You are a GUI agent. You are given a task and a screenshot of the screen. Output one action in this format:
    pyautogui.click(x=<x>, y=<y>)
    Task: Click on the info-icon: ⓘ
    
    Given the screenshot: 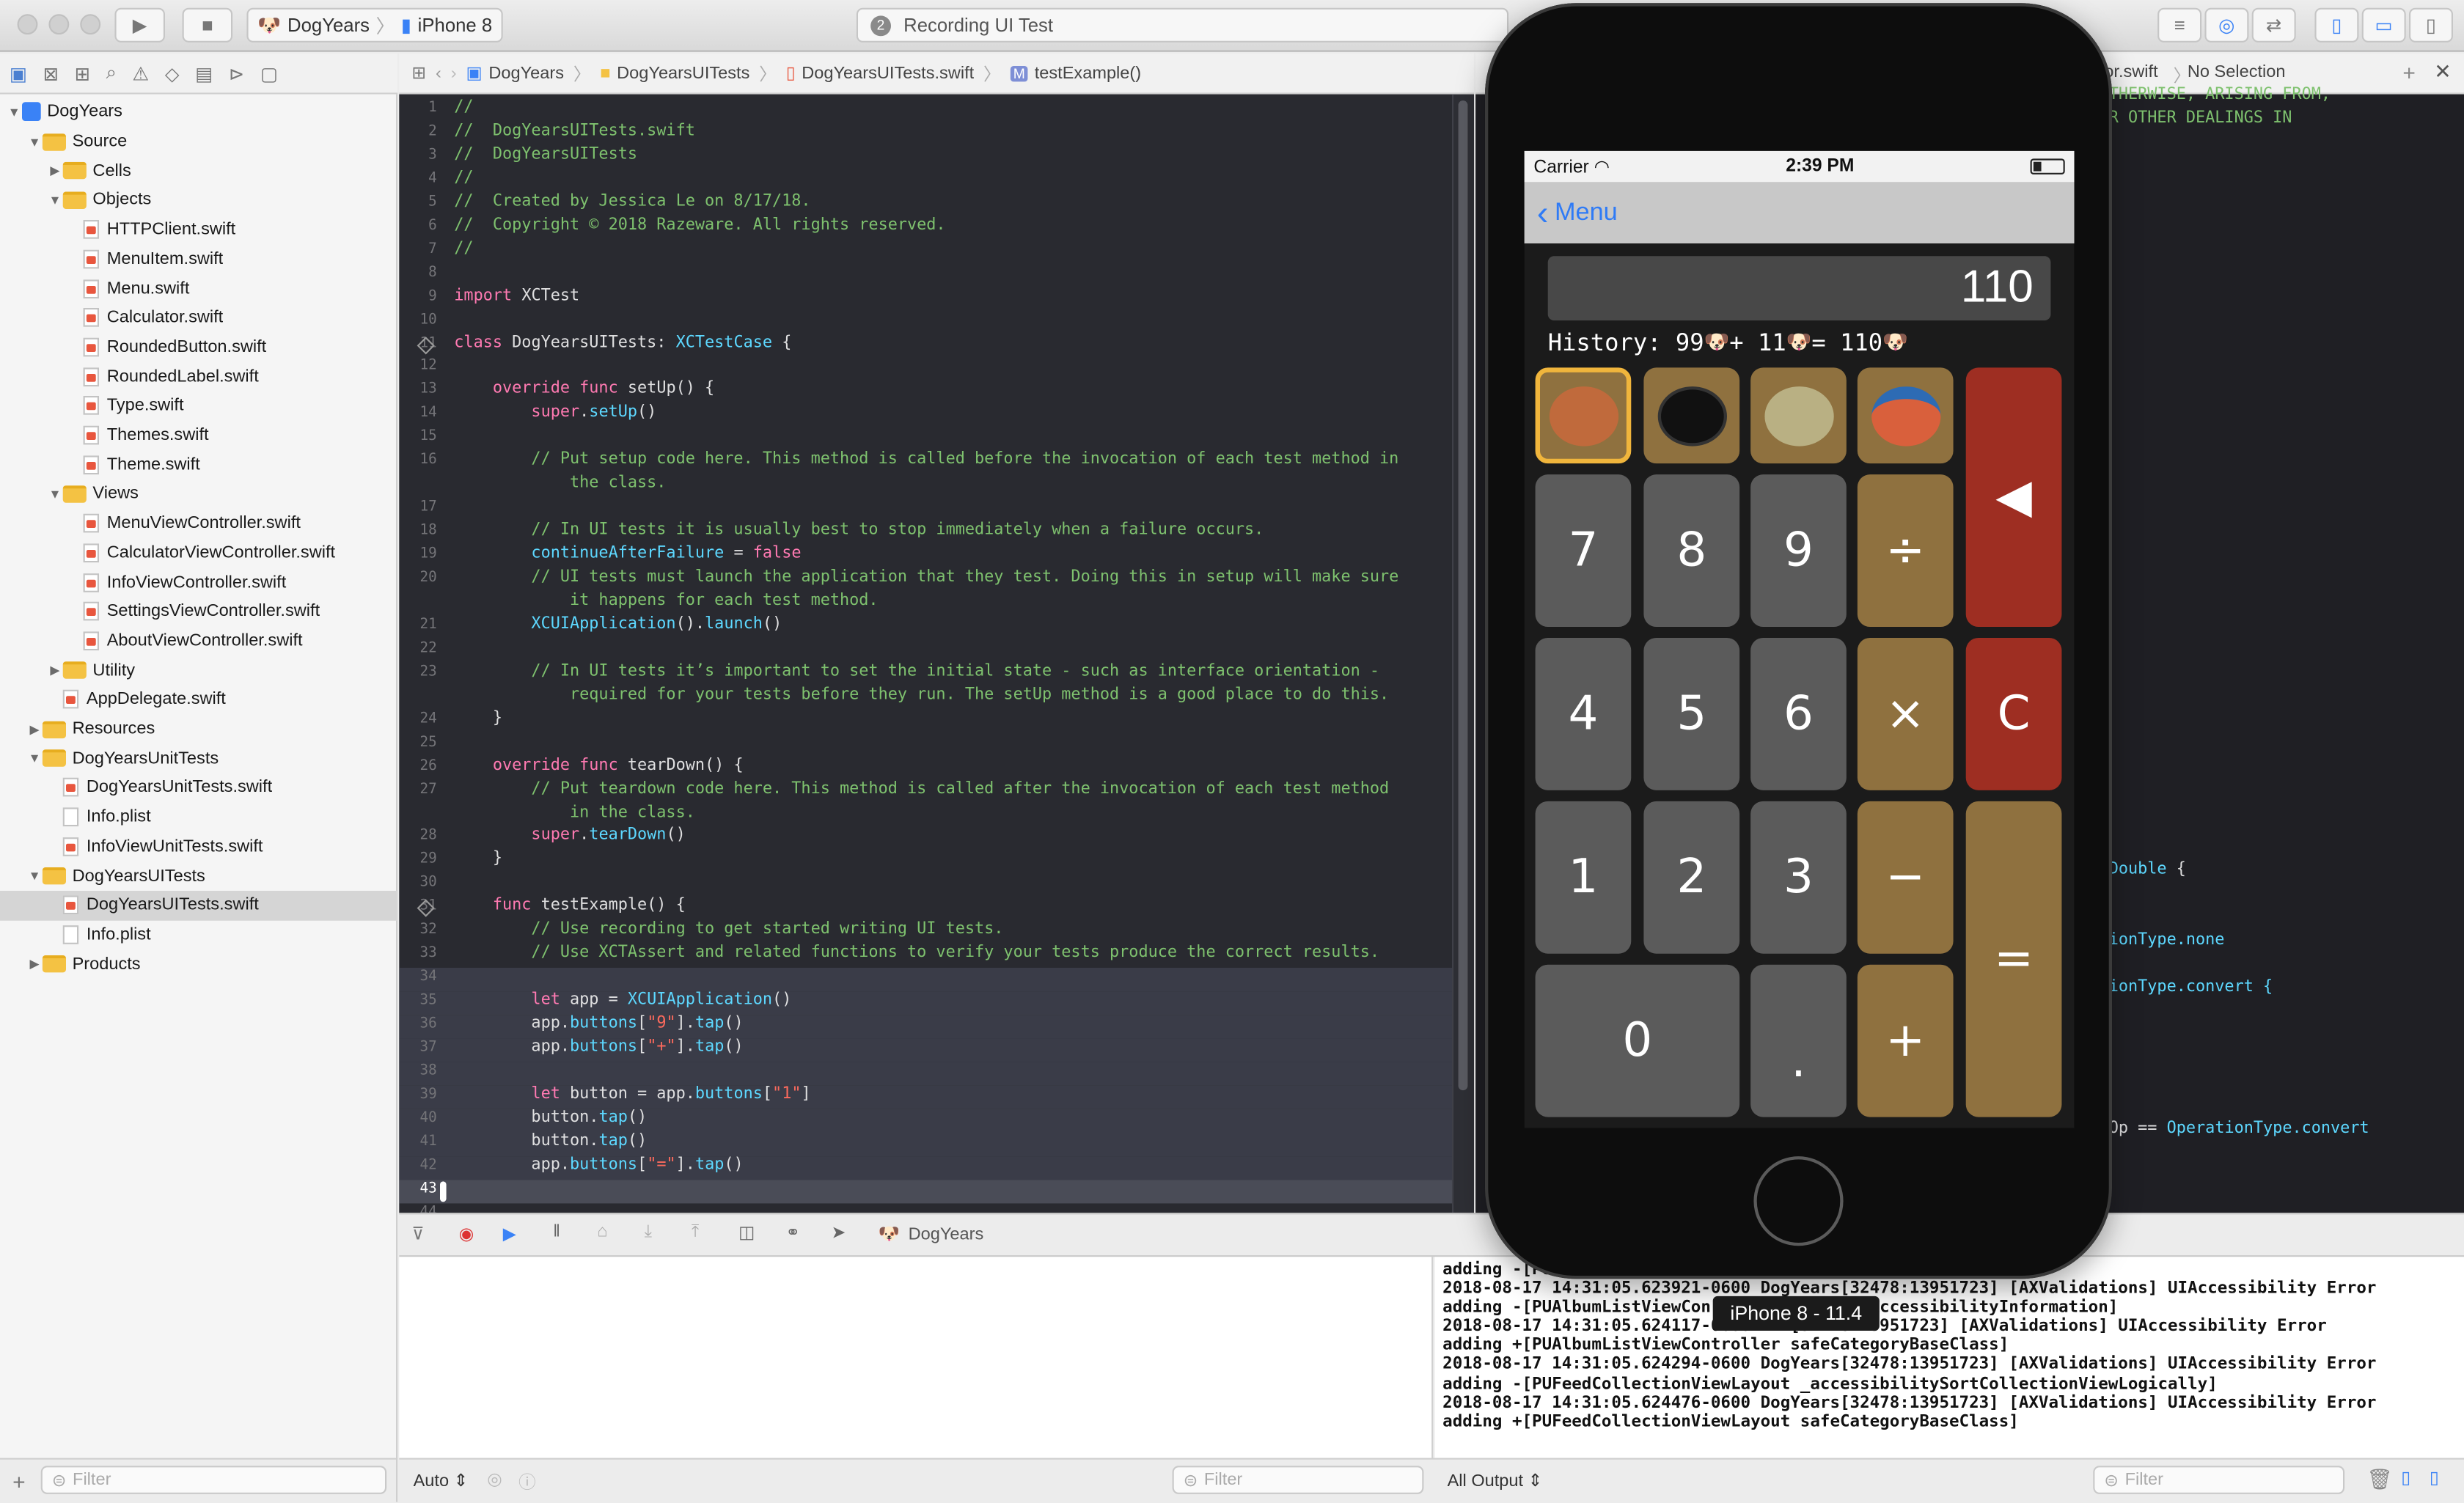 What is the action you would take?
    pyautogui.click(x=527, y=1481)
    